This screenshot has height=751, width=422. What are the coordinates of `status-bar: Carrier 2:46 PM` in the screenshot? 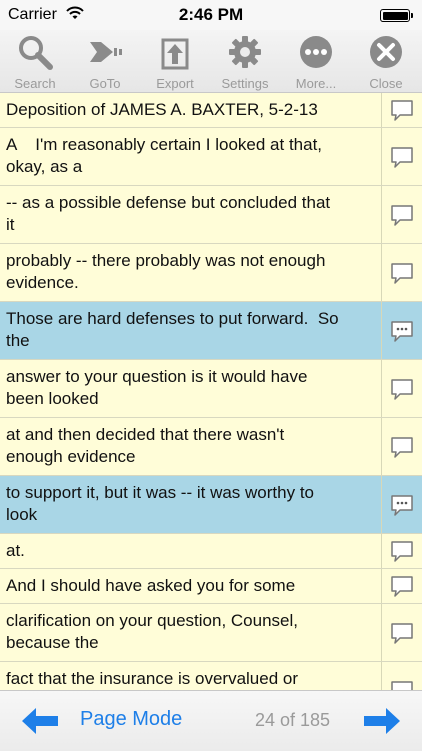 It's located at (211, 15).